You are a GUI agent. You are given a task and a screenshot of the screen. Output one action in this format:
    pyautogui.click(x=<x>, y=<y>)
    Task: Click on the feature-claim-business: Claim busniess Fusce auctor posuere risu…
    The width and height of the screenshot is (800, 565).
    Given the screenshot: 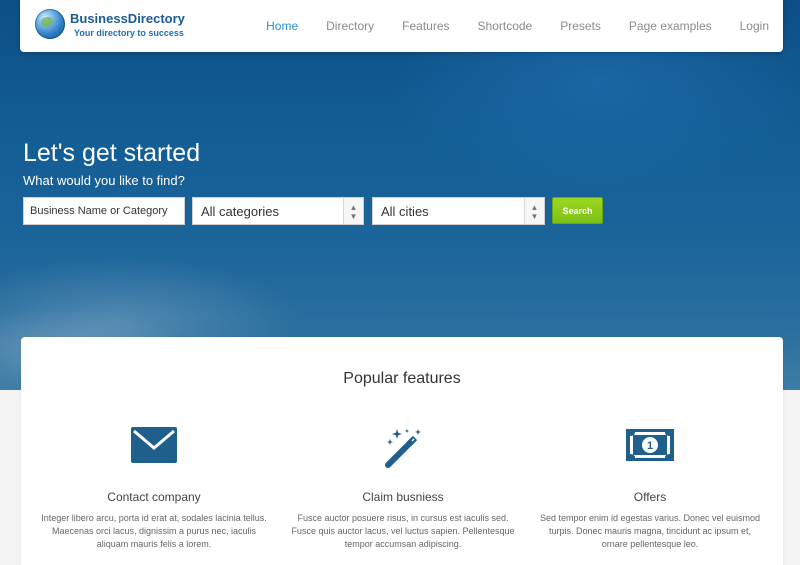 What is the action you would take?
    pyautogui.click(x=403, y=489)
    